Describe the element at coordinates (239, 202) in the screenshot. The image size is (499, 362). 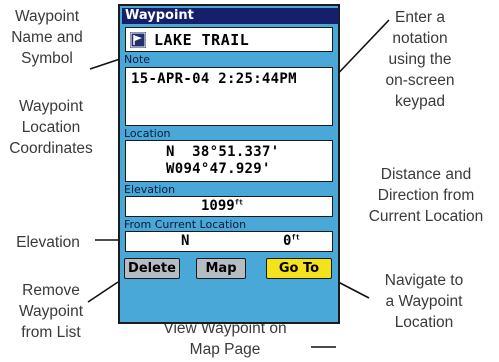
I see `elevation-unit: ft` at that location.